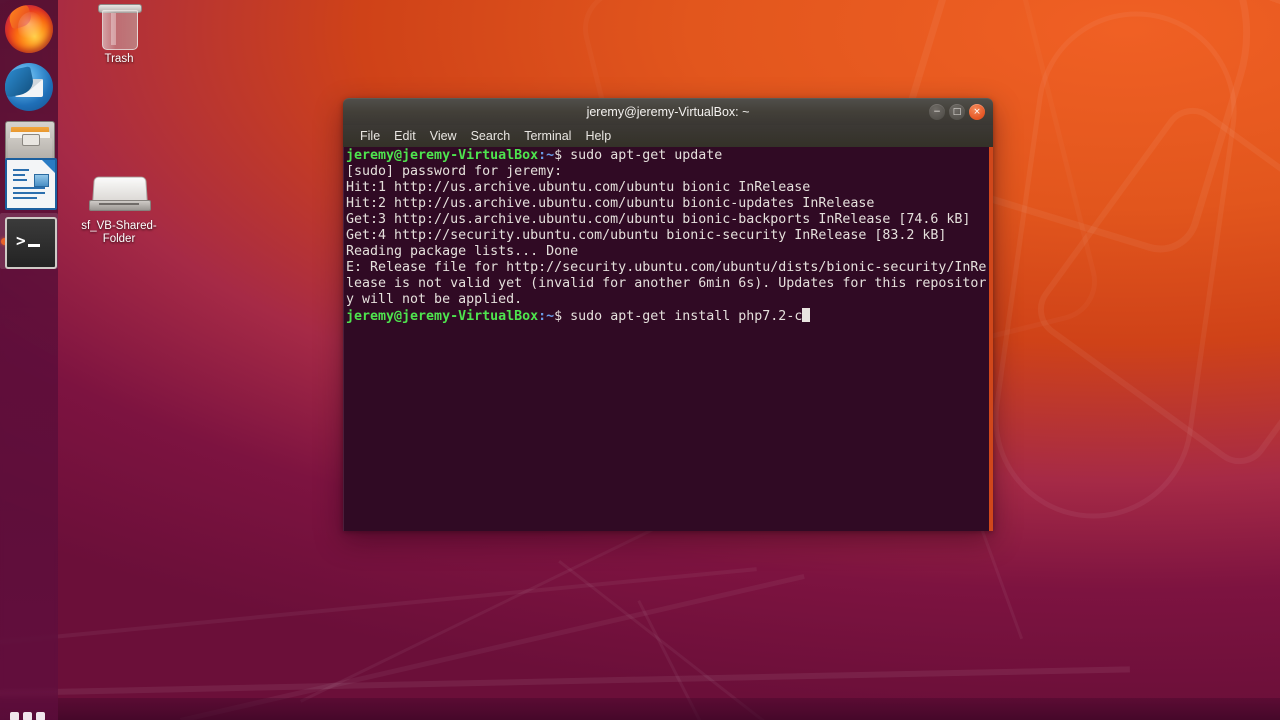 This screenshot has height=720, width=1280. What do you see at coordinates (29, 712) in the screenshot?
I see `show-applications-button` at bounding box center [29, 712].